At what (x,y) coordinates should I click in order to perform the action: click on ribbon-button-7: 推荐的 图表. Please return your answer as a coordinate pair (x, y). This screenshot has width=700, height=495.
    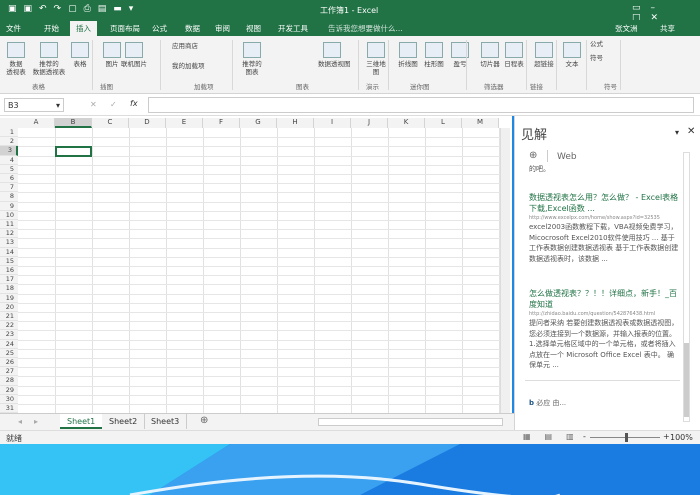
    Looking at the image, I should click on (252, 59).